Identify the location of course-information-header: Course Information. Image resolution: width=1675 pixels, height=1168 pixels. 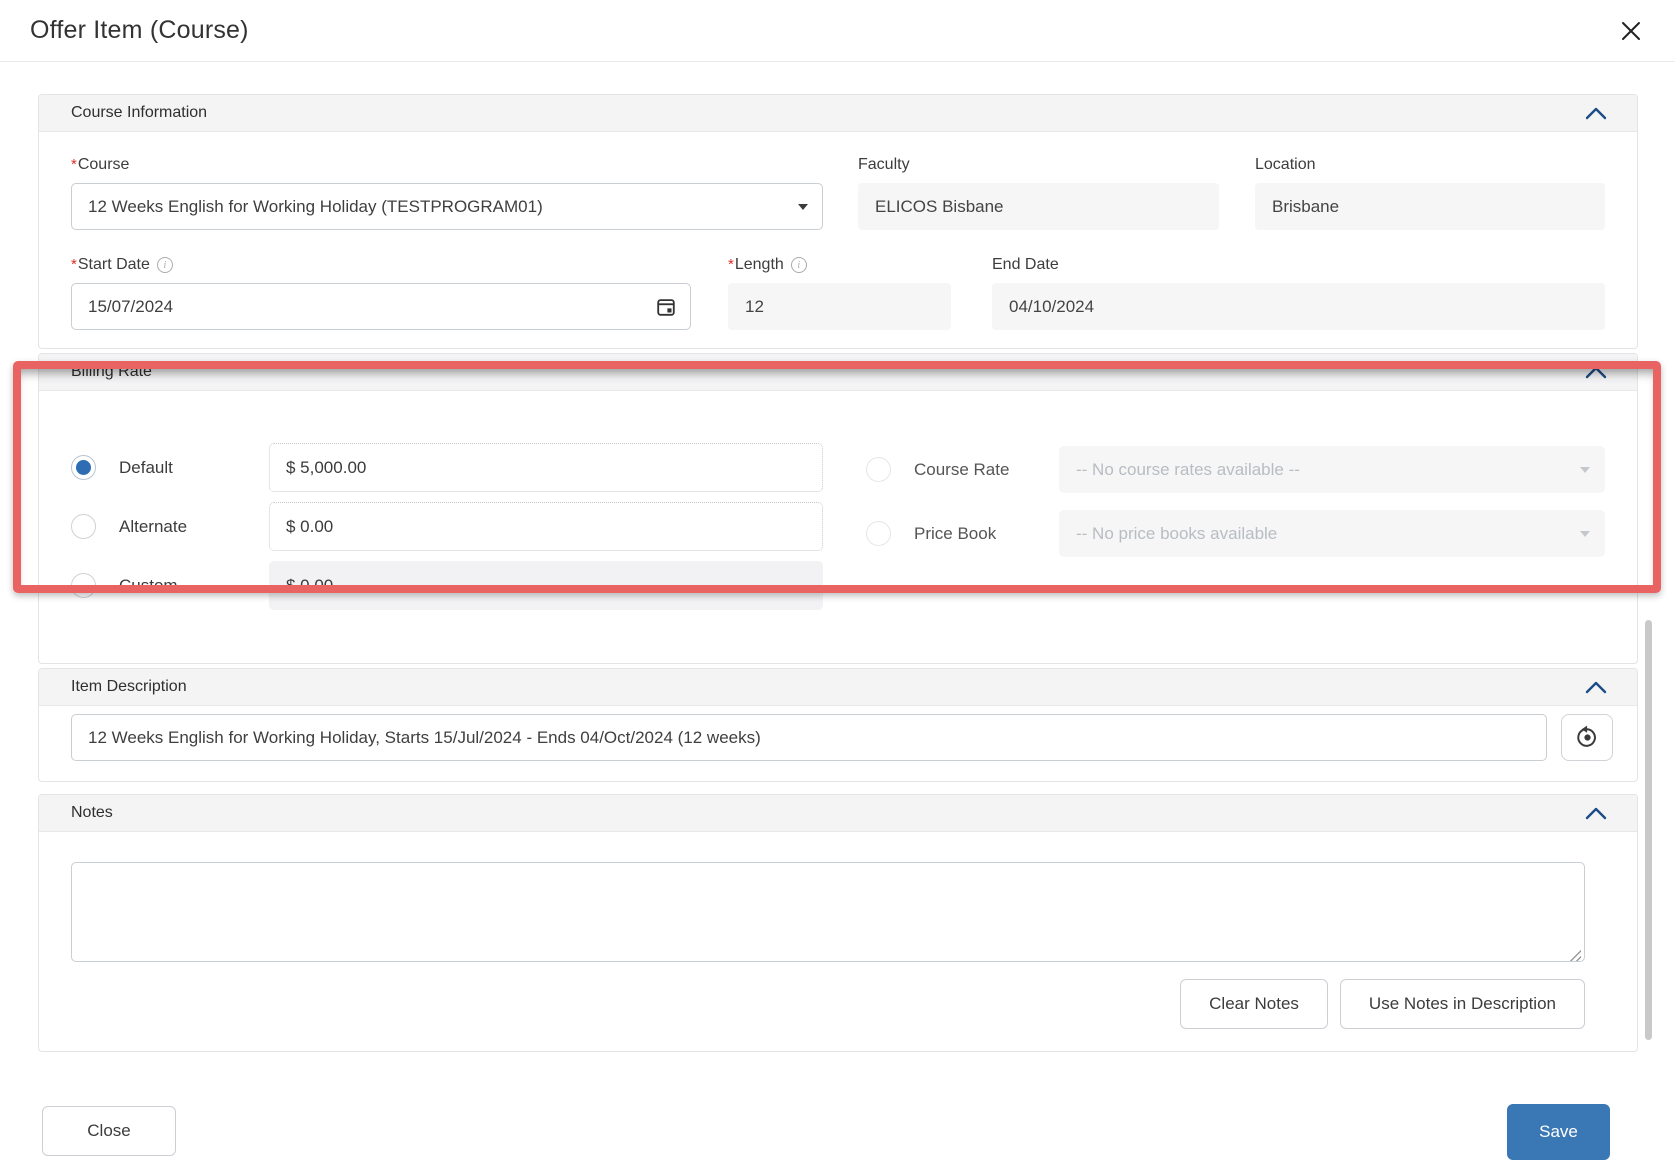
(838, 113).